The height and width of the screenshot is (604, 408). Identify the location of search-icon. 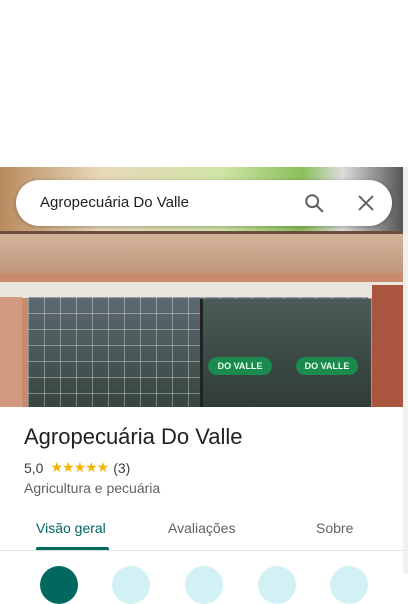
(314, 203).